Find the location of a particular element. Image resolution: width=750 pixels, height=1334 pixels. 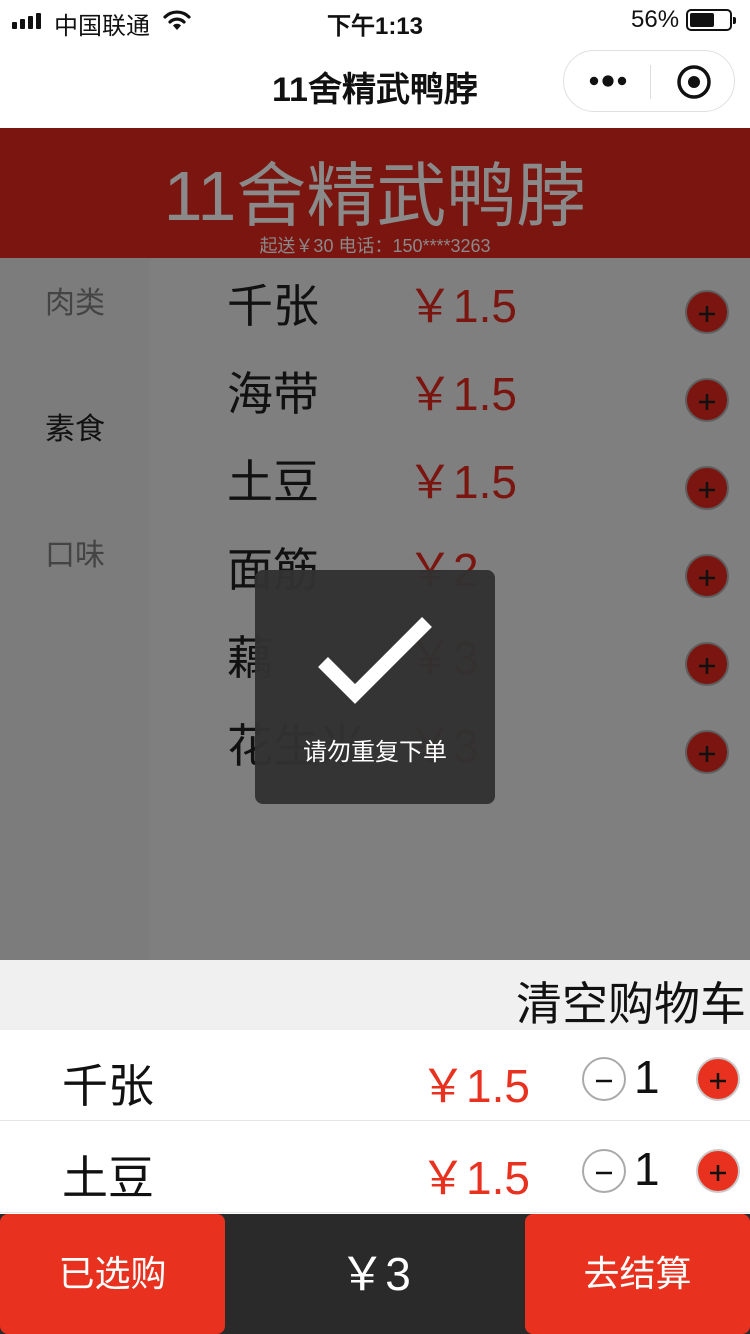

sidebar-item-vegetarian: 素食 is located at coordinates (75, 426).